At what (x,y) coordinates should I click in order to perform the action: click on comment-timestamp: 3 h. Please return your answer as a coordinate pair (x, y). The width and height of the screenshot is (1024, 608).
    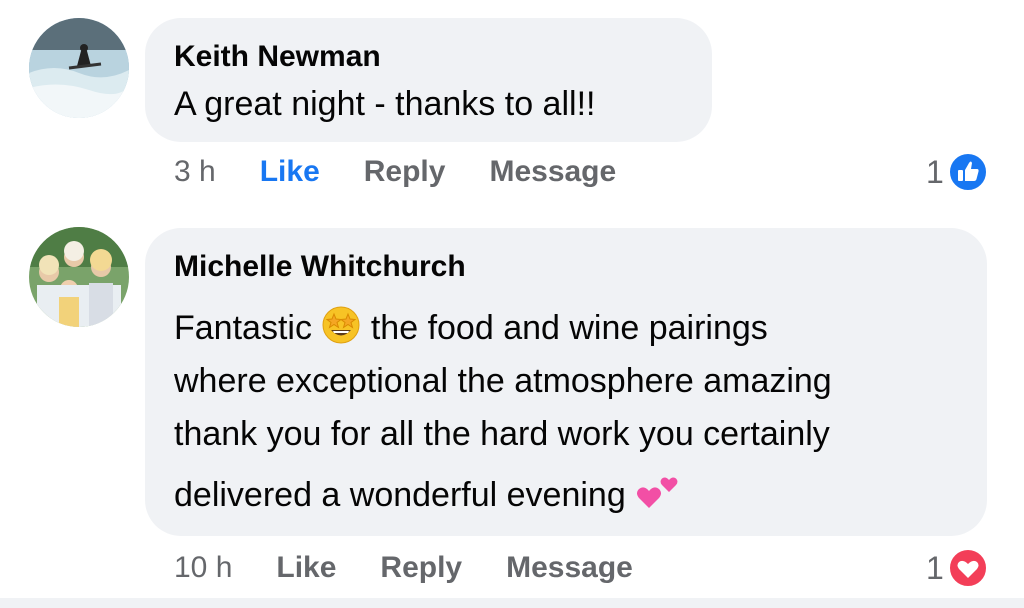
    Looking at the image, I should click on (195, 172).